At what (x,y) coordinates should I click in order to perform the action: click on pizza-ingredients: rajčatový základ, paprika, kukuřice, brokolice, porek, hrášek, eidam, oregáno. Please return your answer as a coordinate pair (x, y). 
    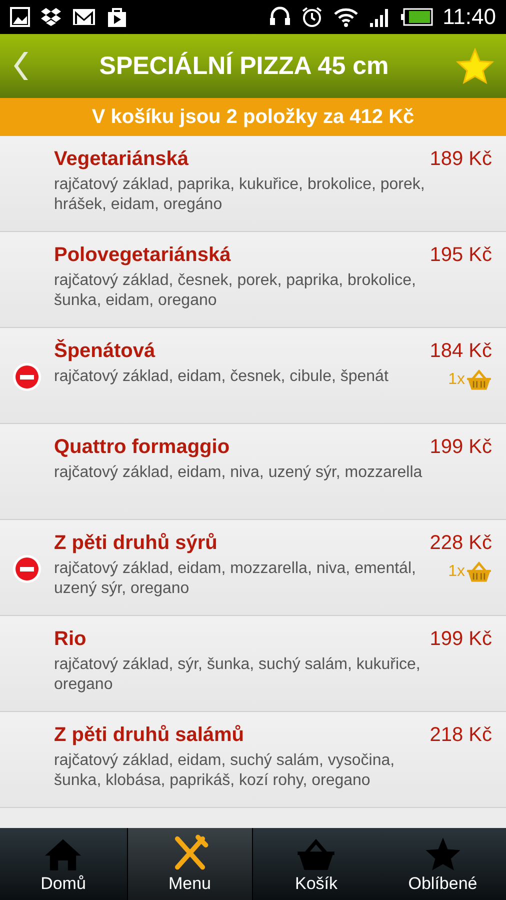
    Looking at the image, I should click on (240, 195).